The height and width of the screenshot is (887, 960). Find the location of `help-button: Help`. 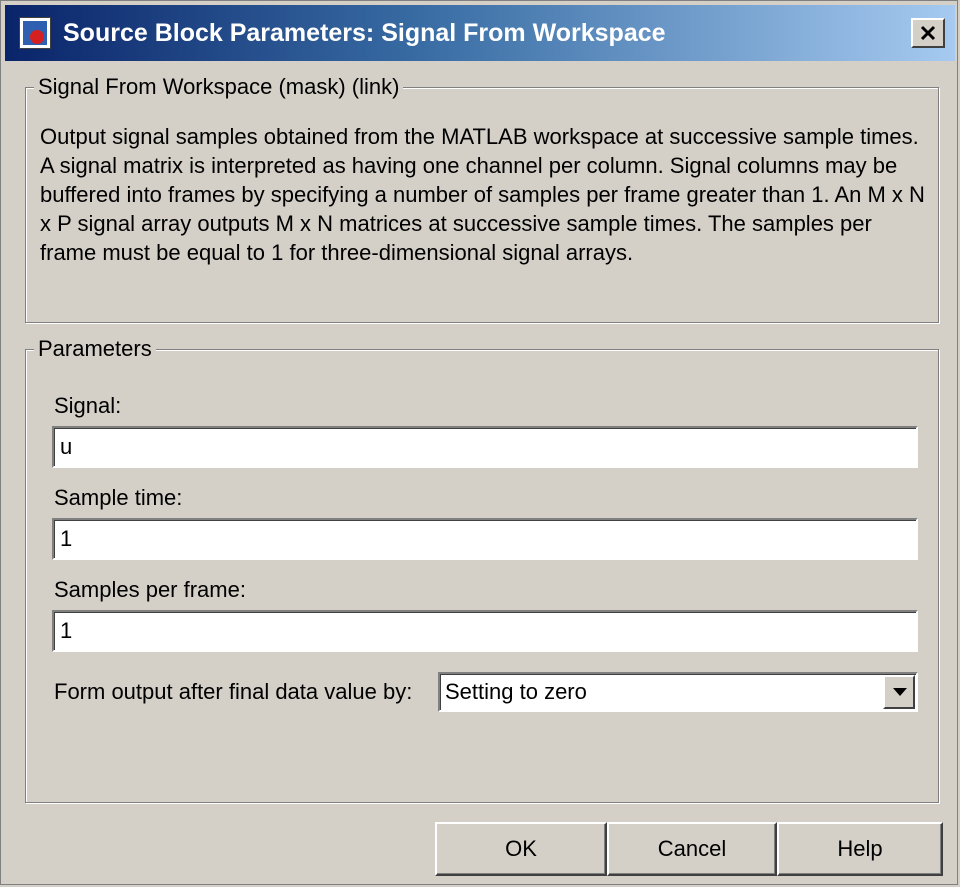

help-button: Help is located at coordinates (860, 849).